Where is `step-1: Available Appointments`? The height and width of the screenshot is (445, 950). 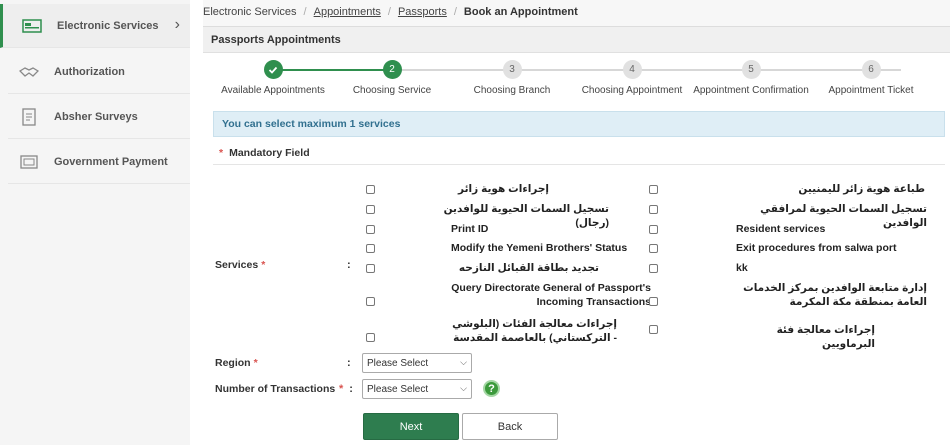 step-1: Available Appointments is located at coordinates (273, 78).